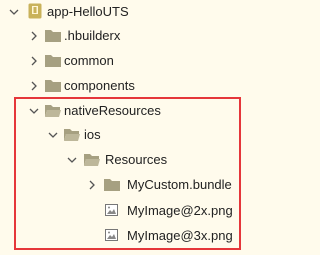 Image resolution: width=320 pixels, height=255 pixels. I want to click on tree-item-label: MyImage@2x.png, so click(180, 210).